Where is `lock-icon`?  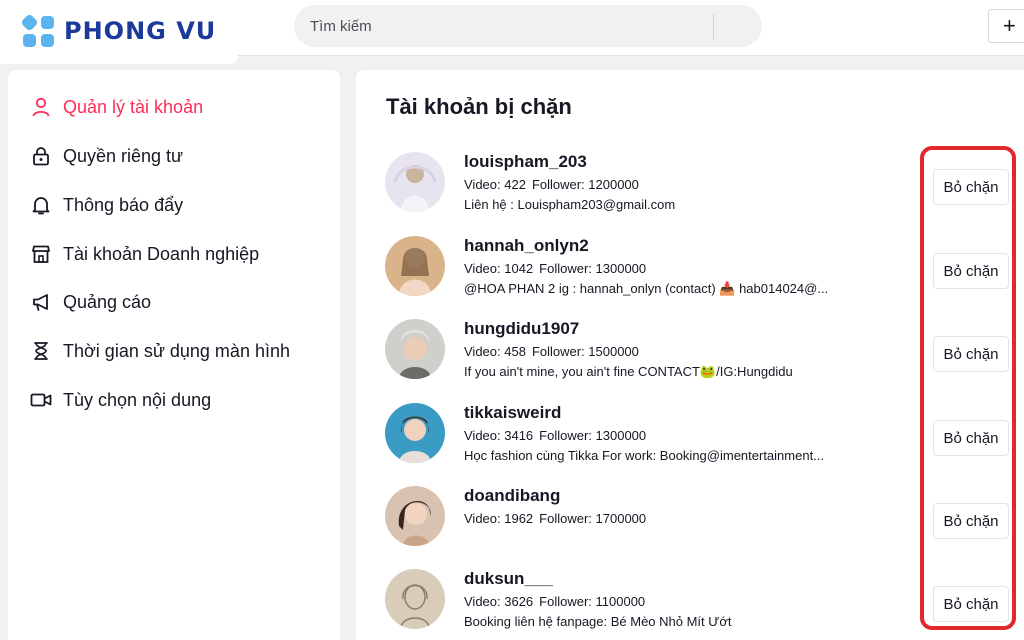
lock-icon is located at coordinates (41, 156).